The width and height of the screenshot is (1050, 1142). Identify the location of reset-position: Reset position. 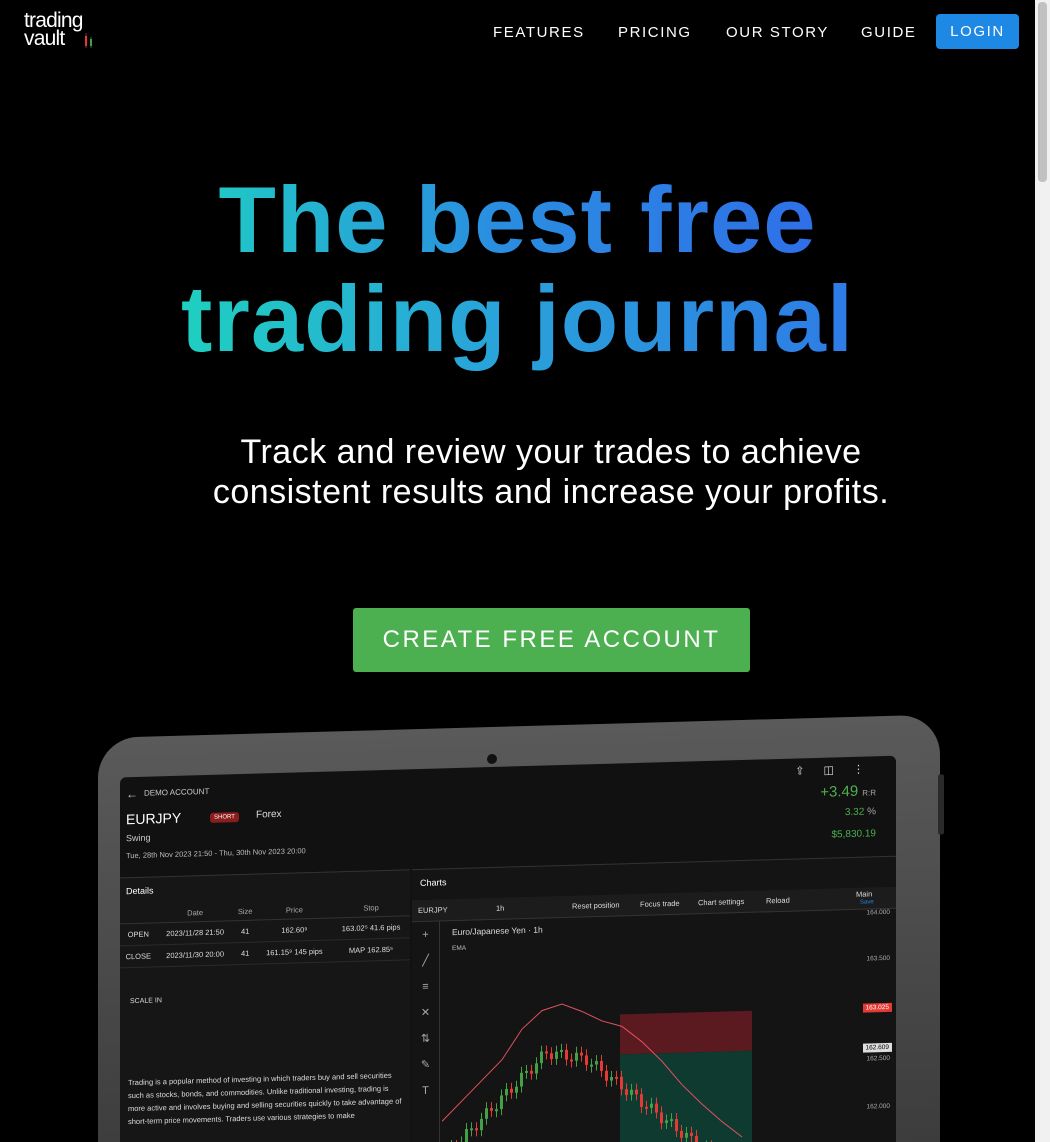
(596, 905).